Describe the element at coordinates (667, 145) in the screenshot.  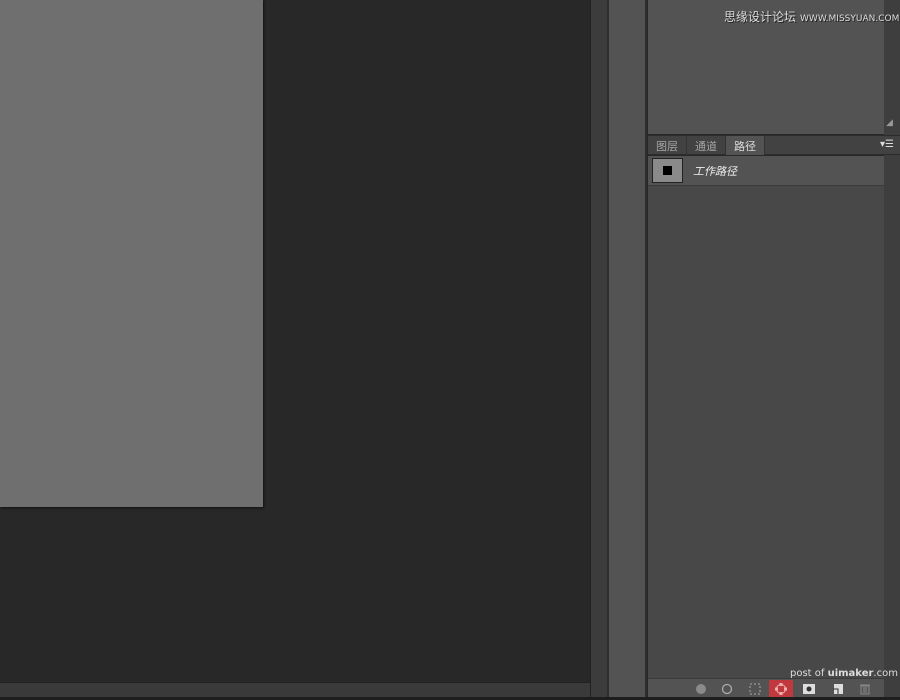
I see `tab-layers: 图层` at that location.